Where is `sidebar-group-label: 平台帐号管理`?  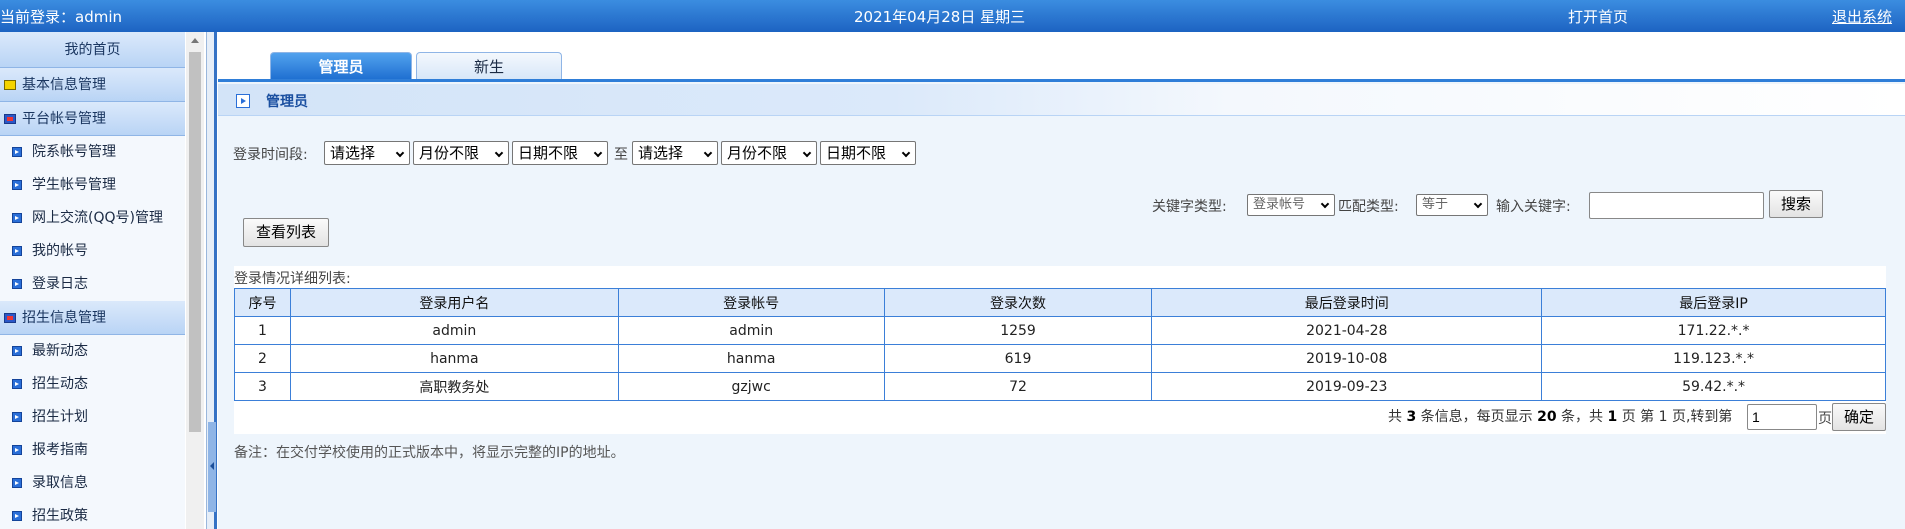 sidebar-group-label: 平台帐号管理 is located at coordinates (64, 119).